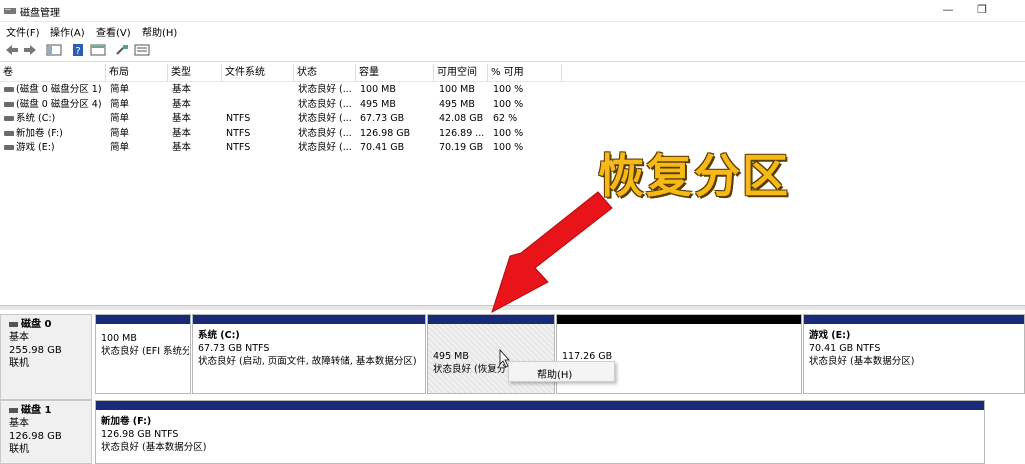 The height and width of the screenshot is (464, 1025). I want to click on properties-icon, so click(98, 50).